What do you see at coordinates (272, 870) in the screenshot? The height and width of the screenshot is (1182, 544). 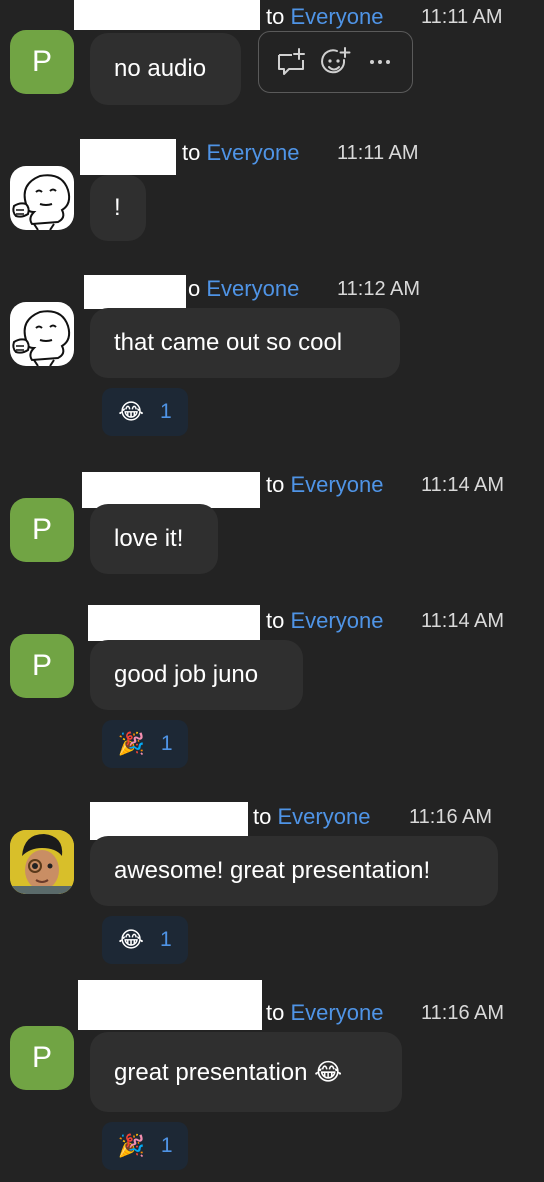 I see `message-text: awesome! great presentation!` at bounding box center [272, 870].